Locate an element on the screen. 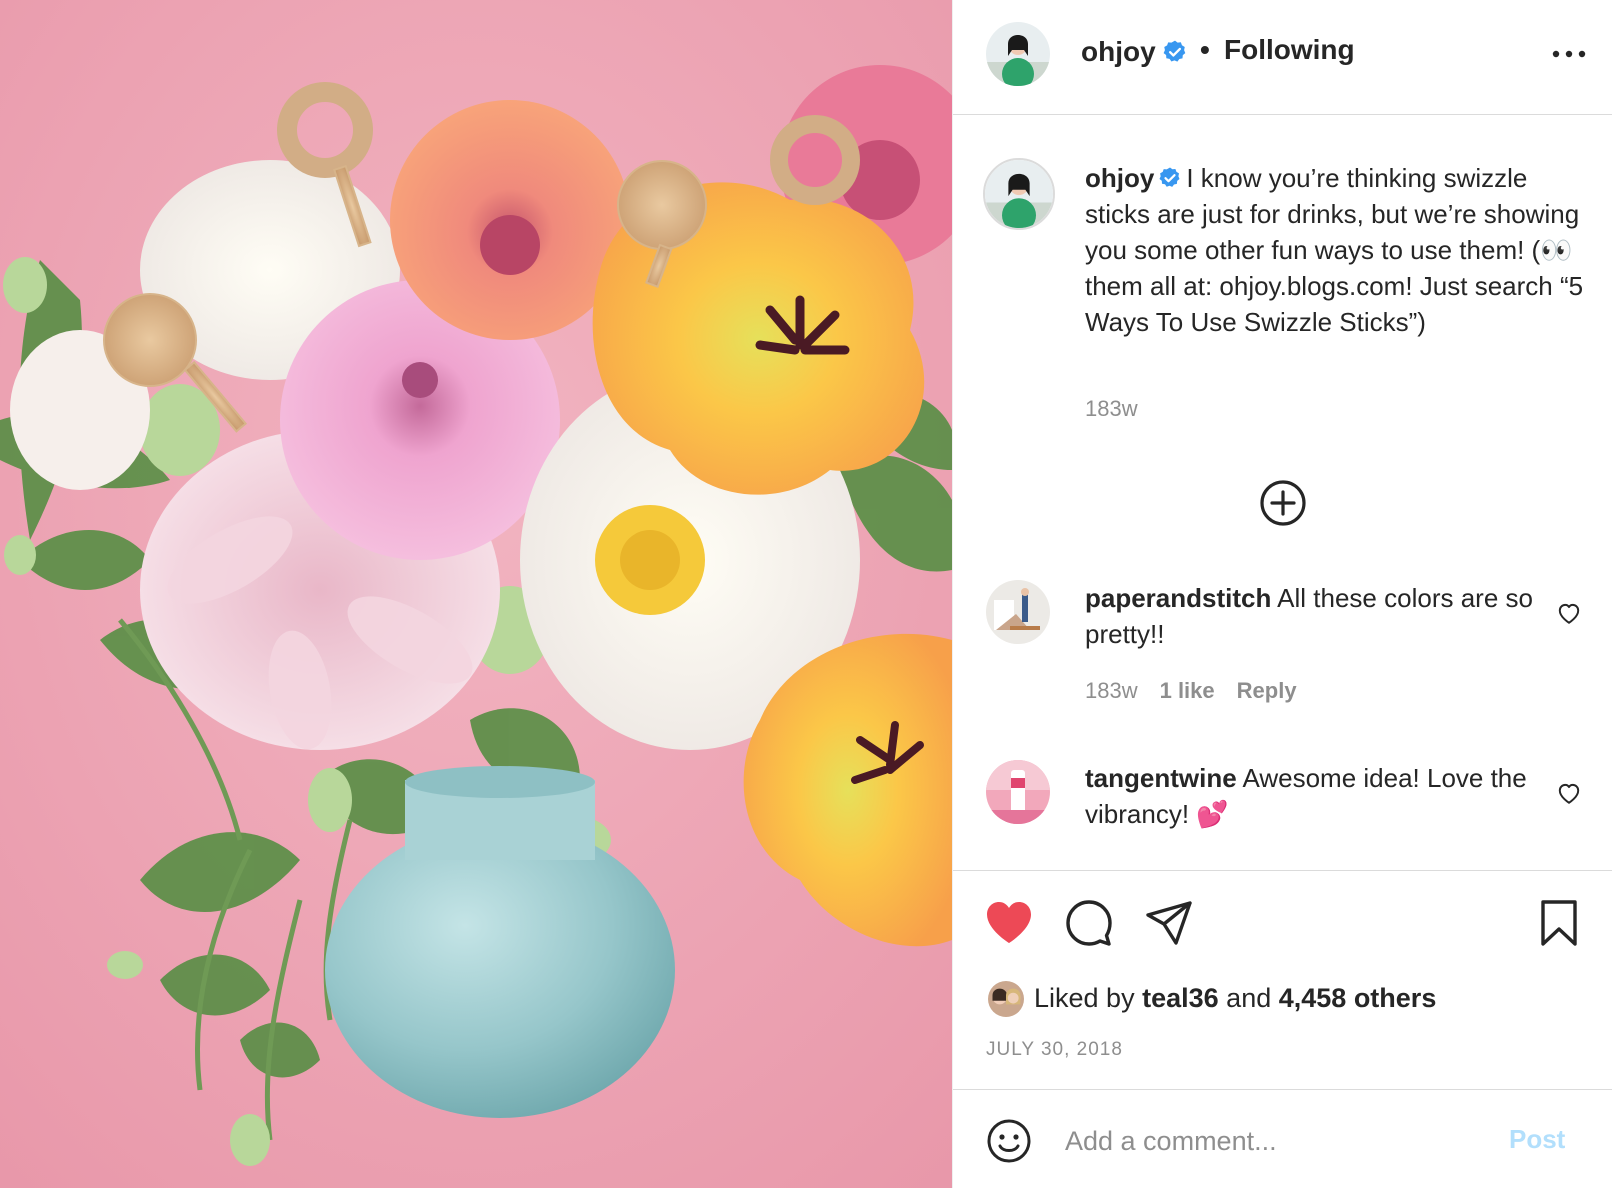 This screenshot has height=1188, width=1612. emoji-icon is located at coordinates (1009, 1141).